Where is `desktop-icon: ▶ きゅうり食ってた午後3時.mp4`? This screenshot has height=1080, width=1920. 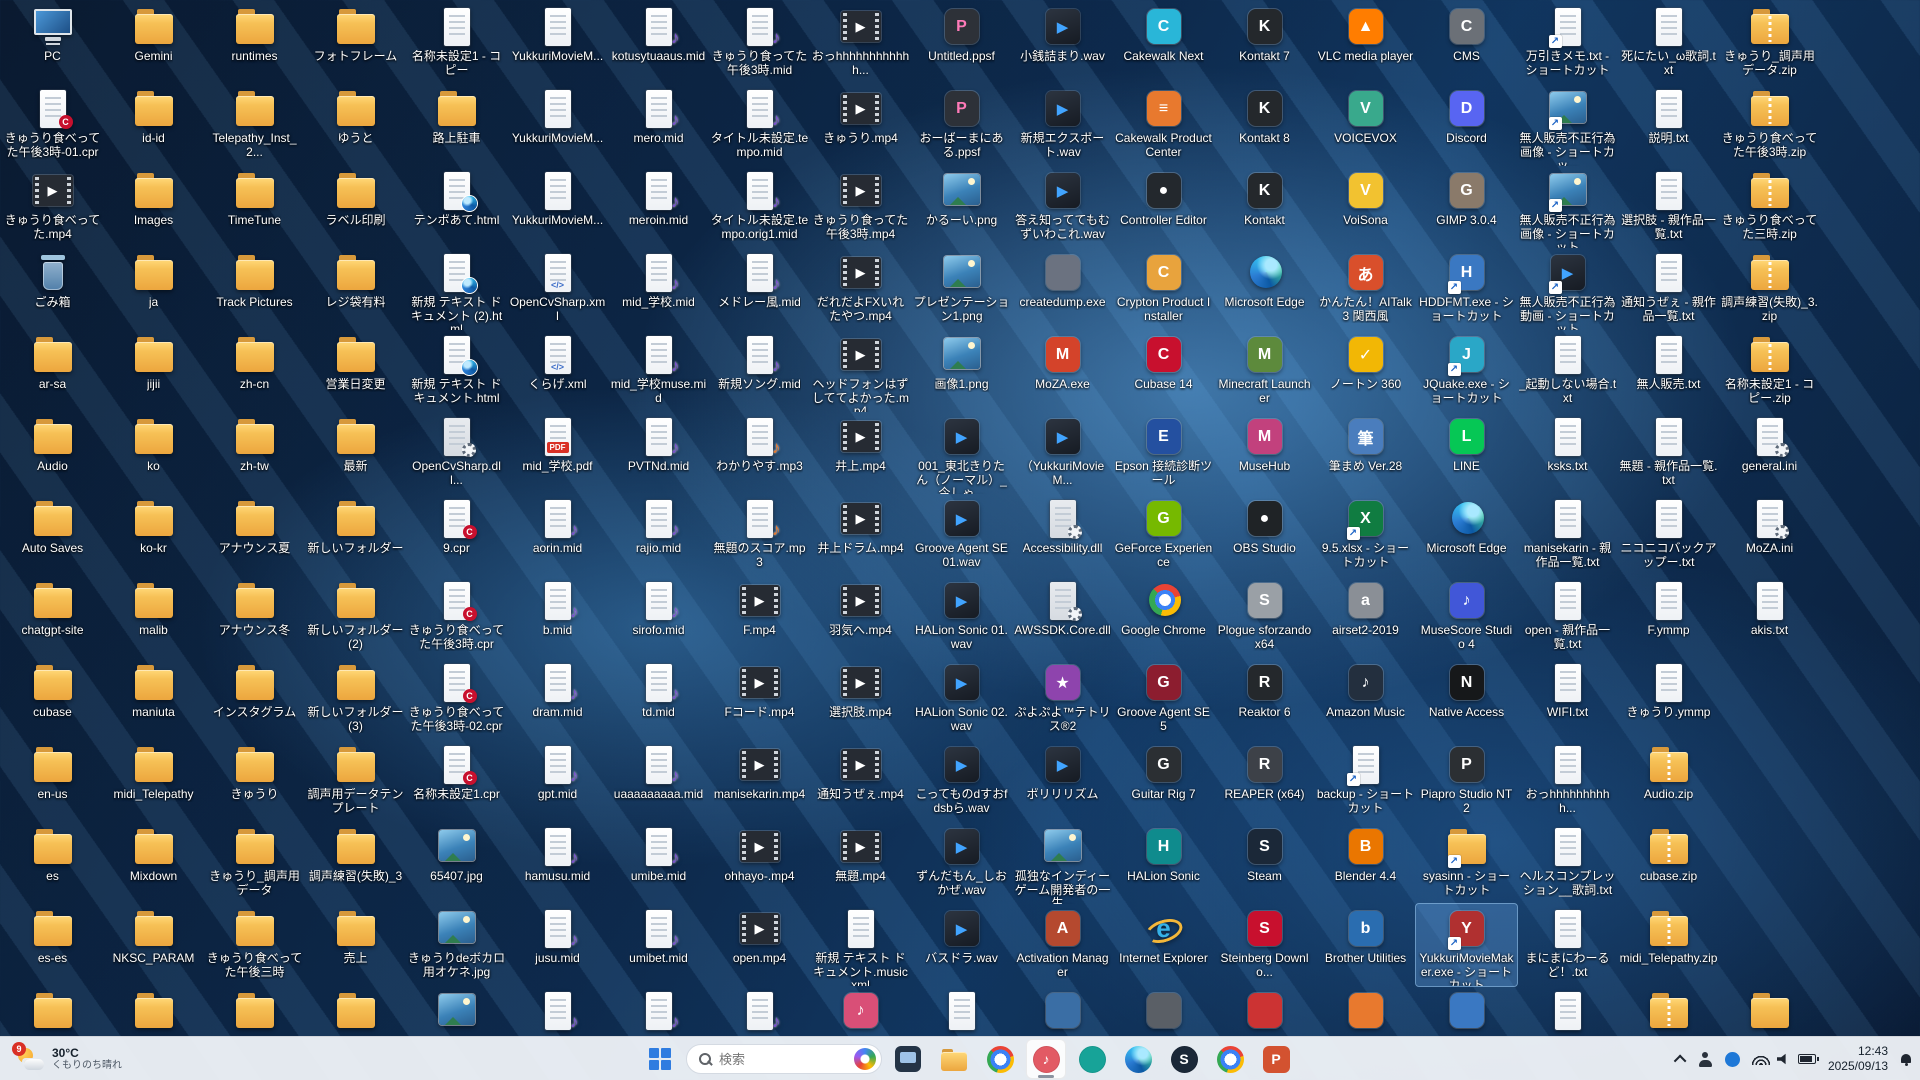 desktop-icon: ▶ きゅうり食ってた午後3時.mp4 is located at coordinates (860, 207).